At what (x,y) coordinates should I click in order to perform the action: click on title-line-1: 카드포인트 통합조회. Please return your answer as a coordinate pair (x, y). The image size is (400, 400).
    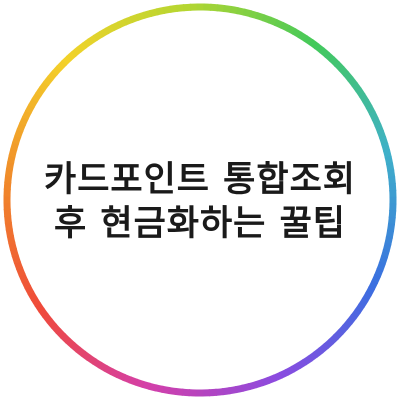
    Looking at the image, I should click on (200, 180).